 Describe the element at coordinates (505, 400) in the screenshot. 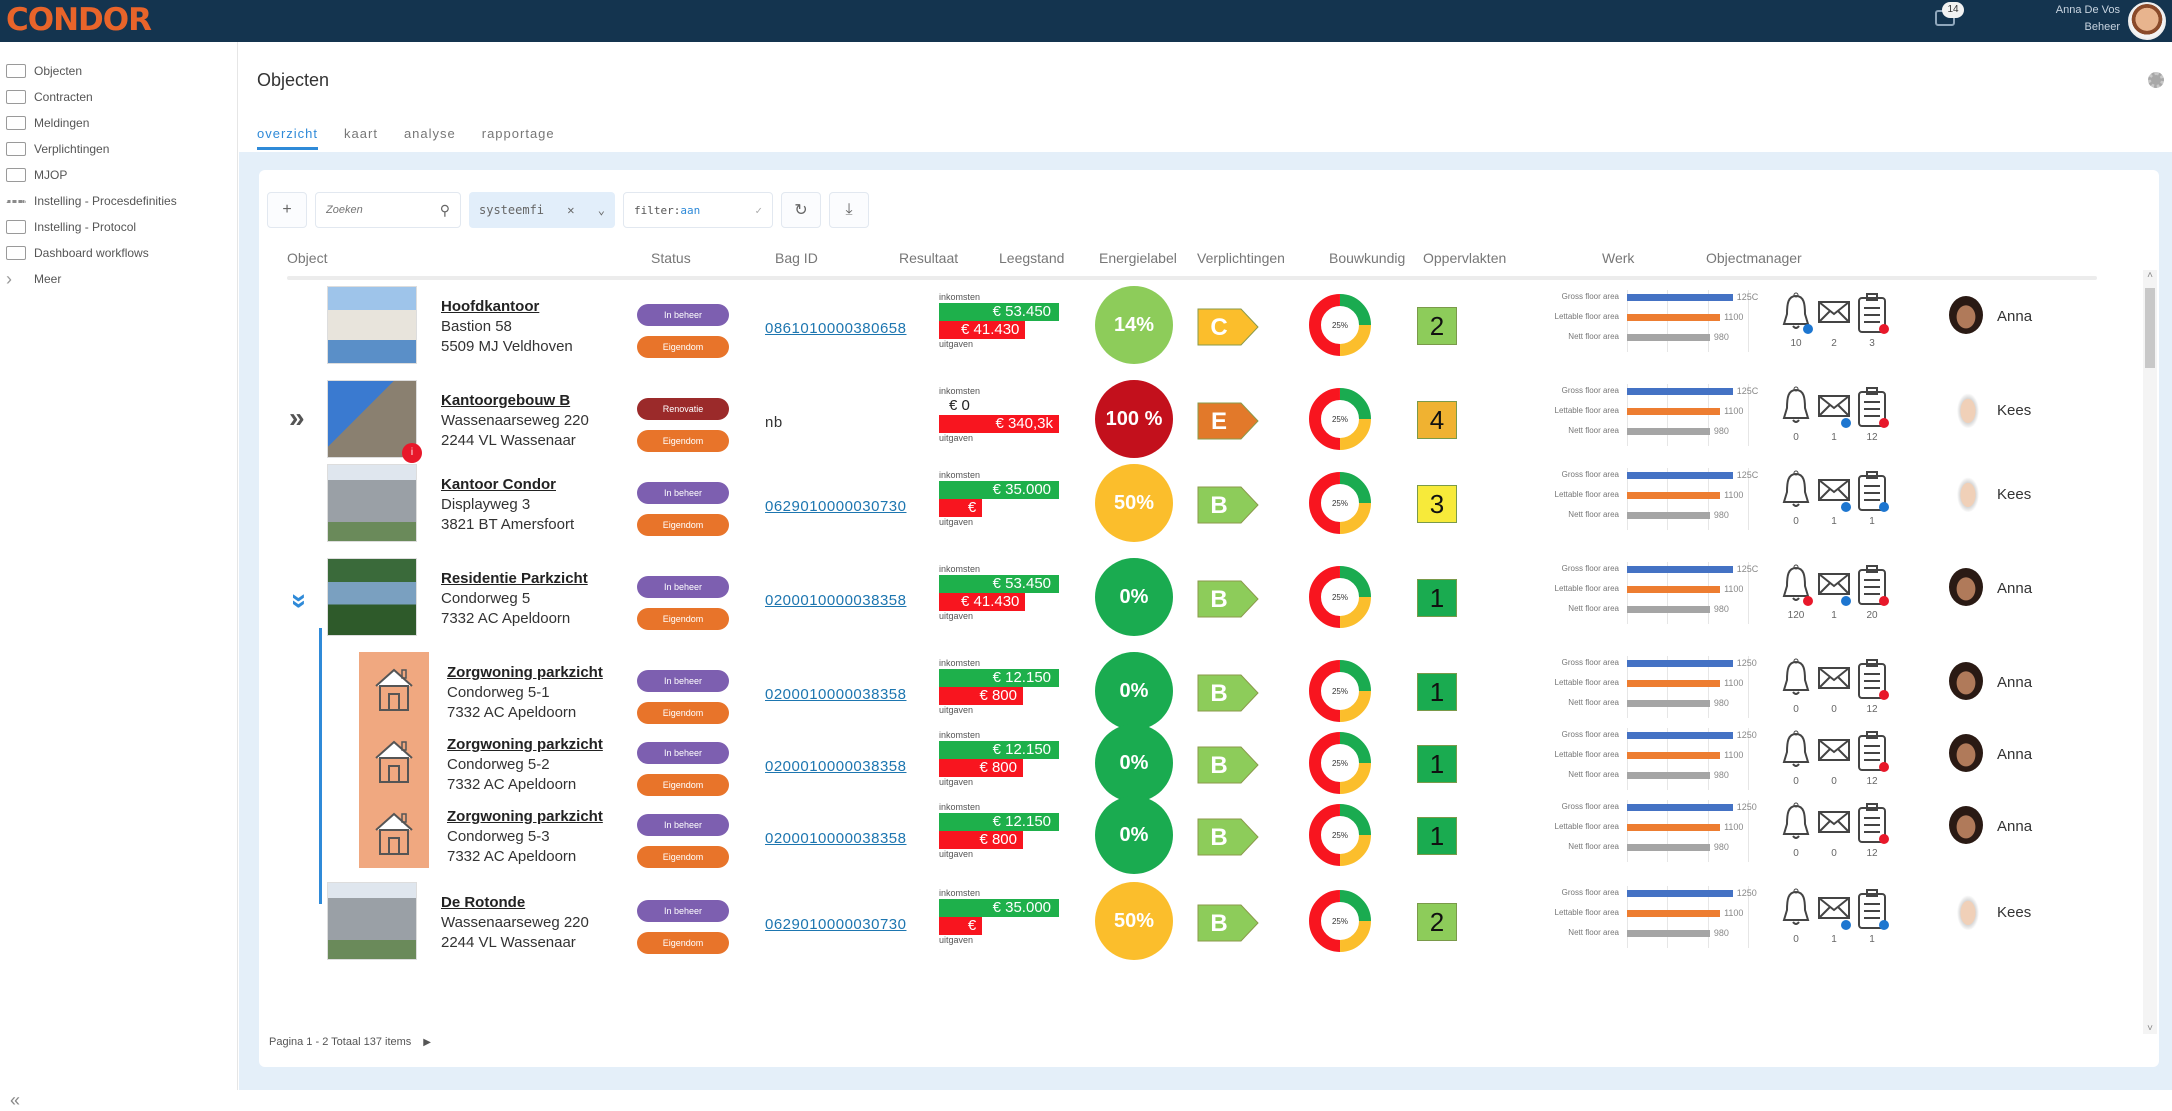

I see `object-name-link: Kantoorgebouw B` at that location.